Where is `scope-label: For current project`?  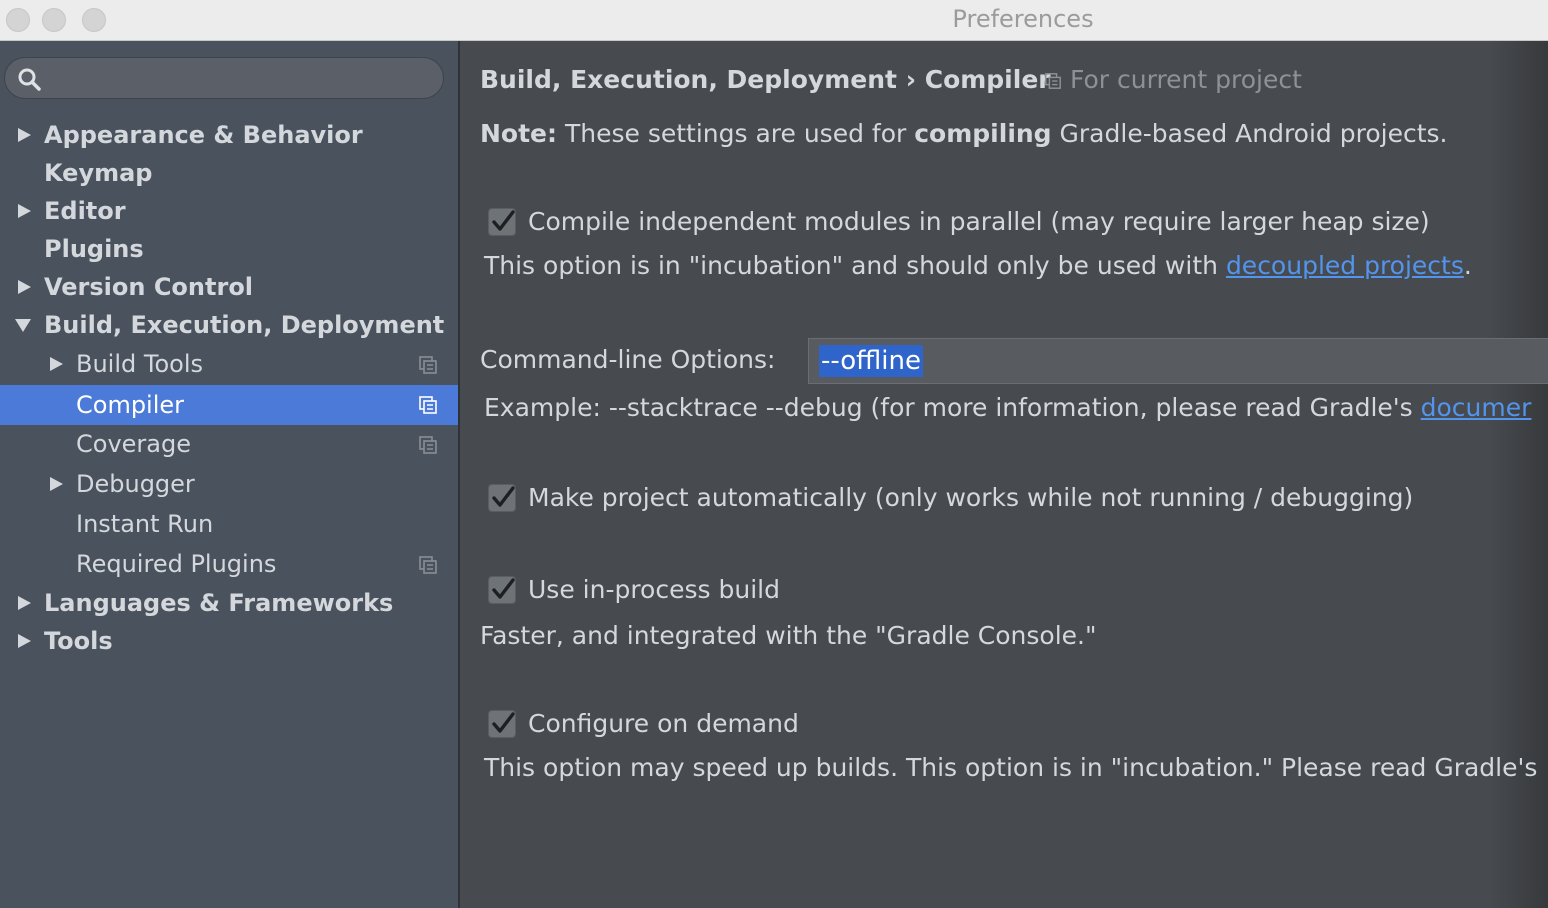 scope-label: For current project is located at coordinates (1186, 79).